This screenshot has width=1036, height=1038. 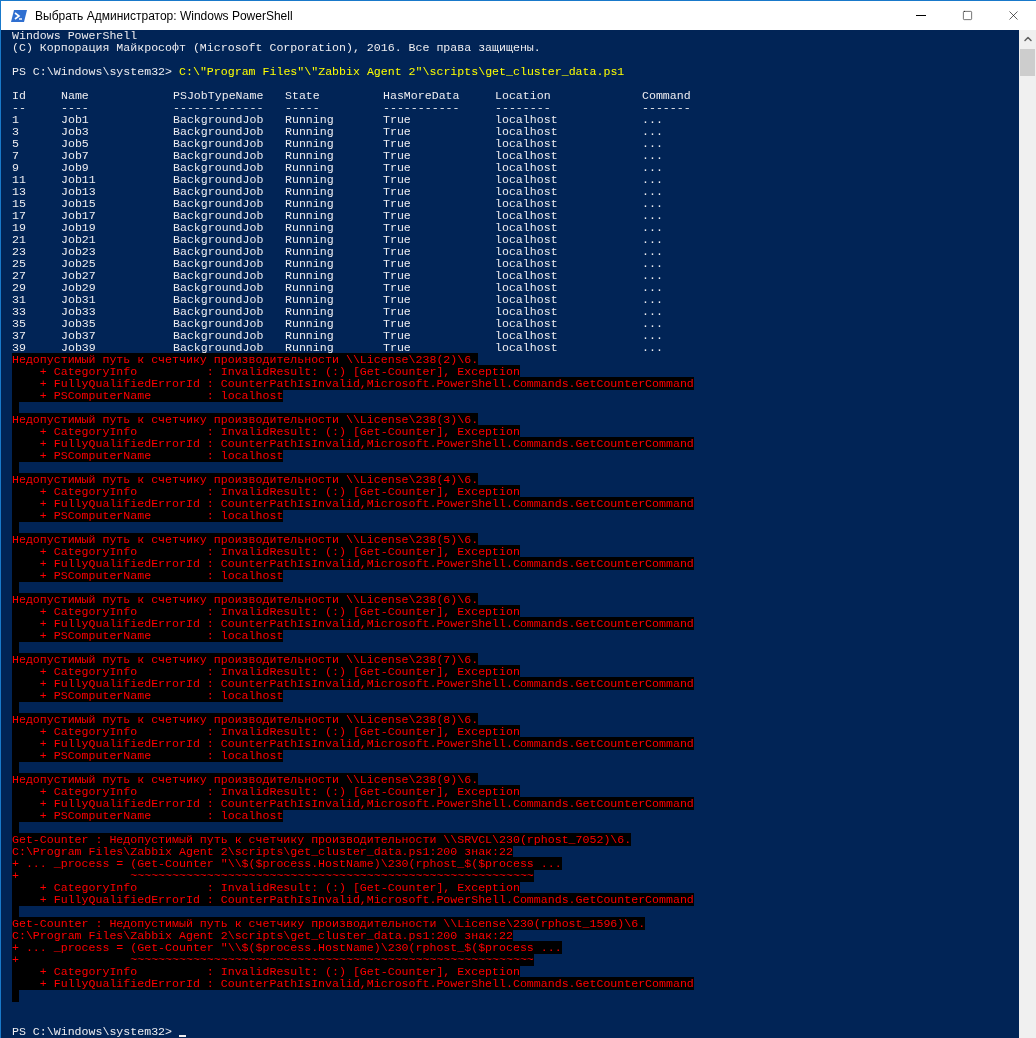 What do you see at coordinates (75, 167) in the screenshot?
I see `table-cell: Job9` at bounding box center [75, 167].